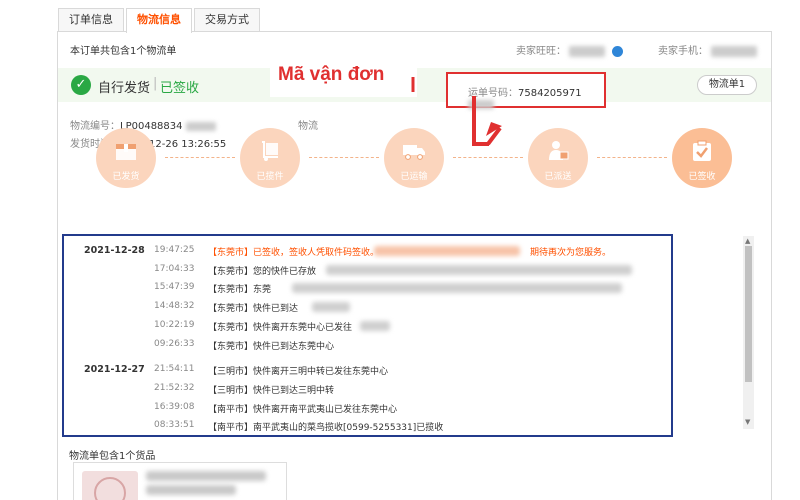  What do you see at coordinates (571, 253) in the screenshot?
I see `tracking-tail: 期待再次为您服务。` at bounding box center [571, 253].